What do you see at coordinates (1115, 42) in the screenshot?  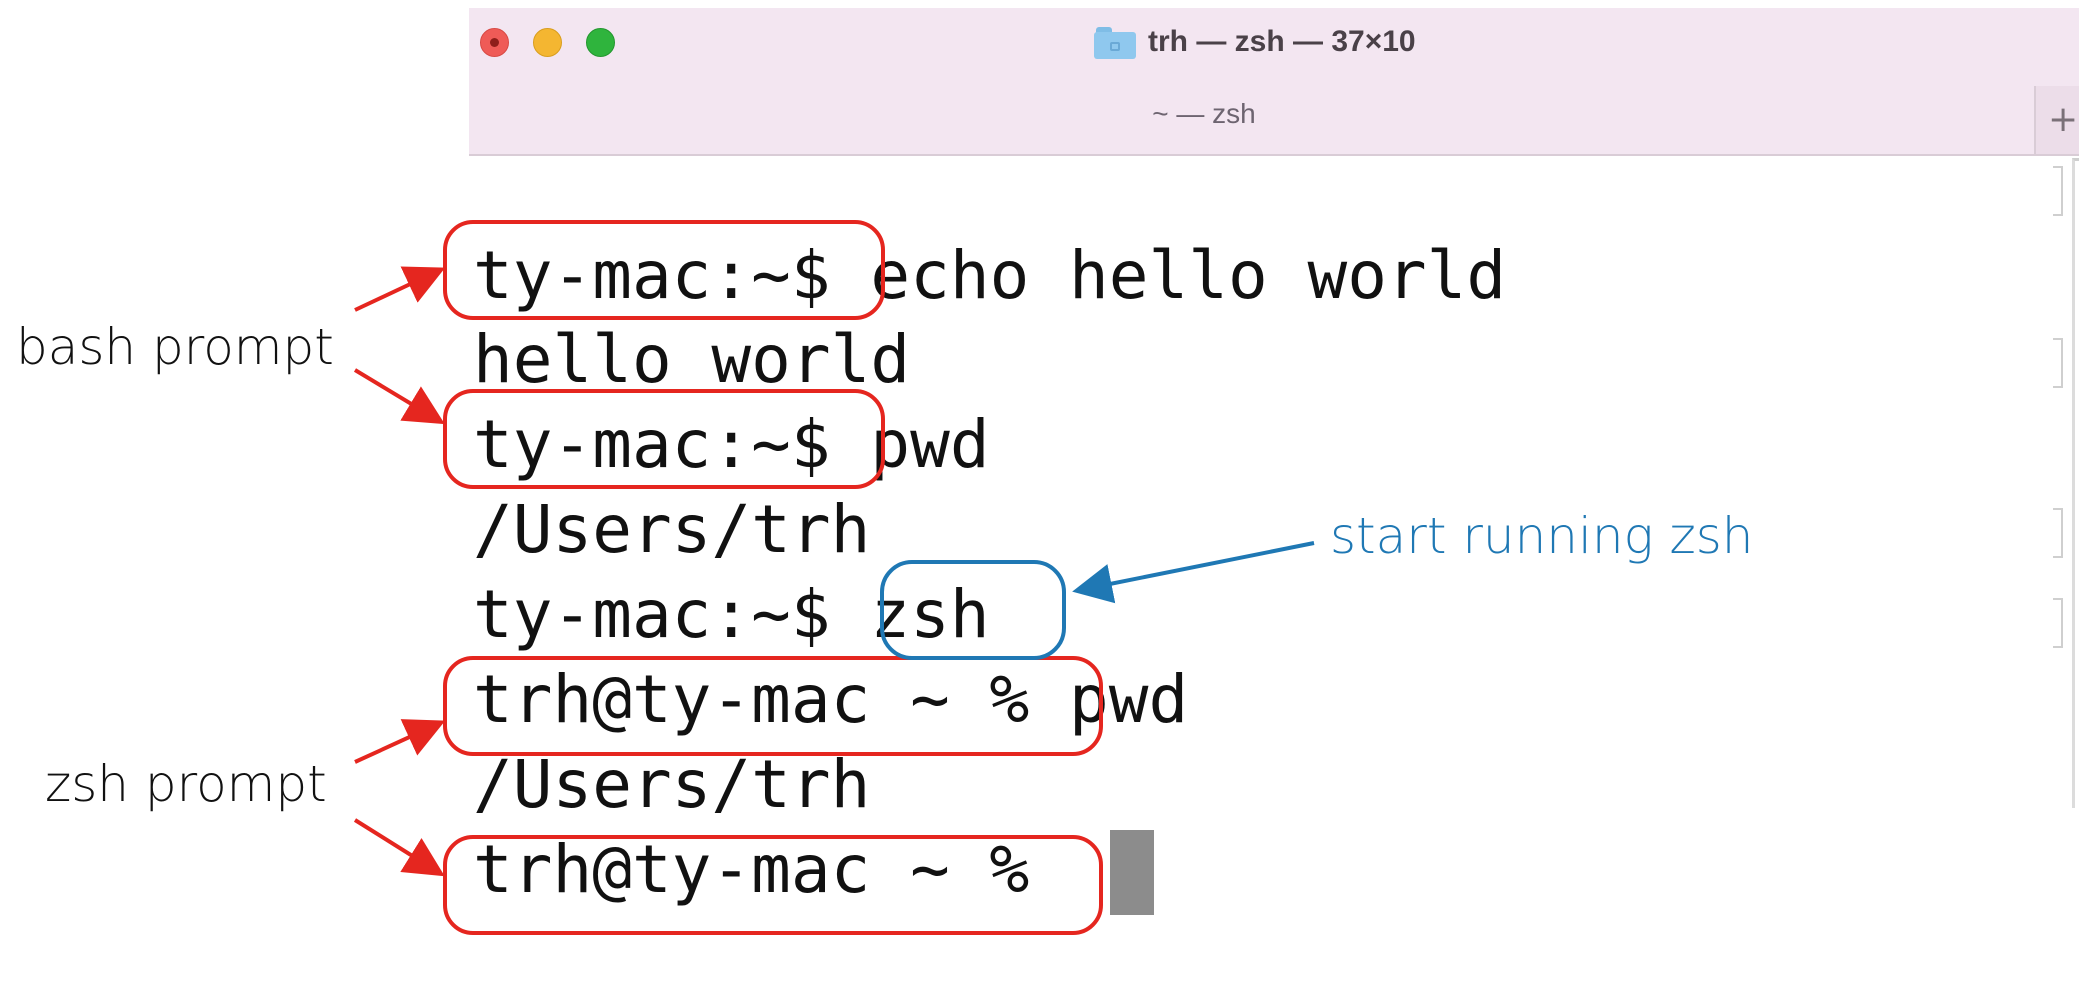 I see `folder-icon` at bounding box center [1115, 42].